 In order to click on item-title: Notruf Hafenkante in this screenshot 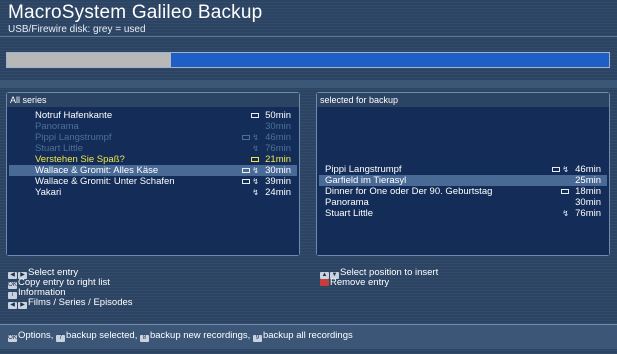, I will do `click(74, 115)`.